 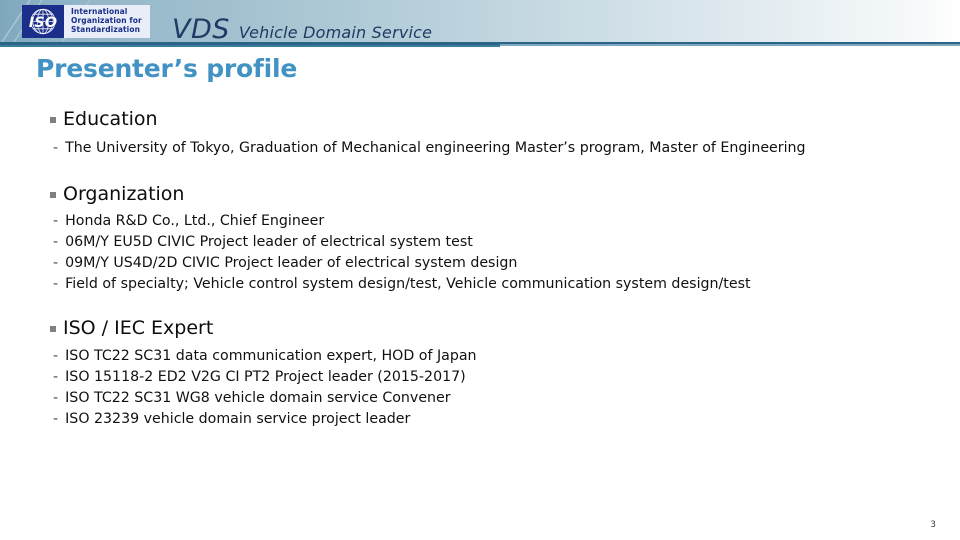 I want to click on header-bottom-rule-left, so click(x=250, y=46).